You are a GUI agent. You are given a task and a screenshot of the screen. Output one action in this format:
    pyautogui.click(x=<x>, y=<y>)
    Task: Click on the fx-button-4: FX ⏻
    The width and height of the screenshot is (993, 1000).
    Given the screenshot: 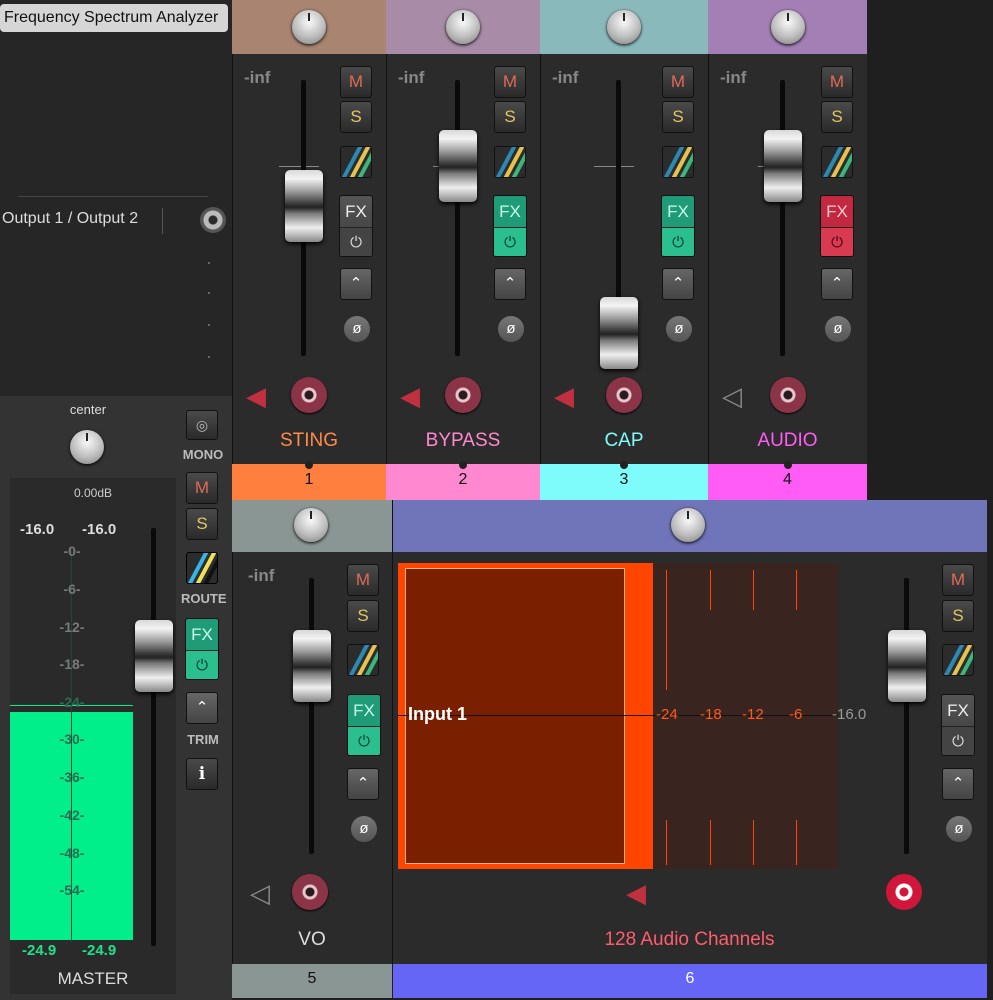 What is the action you would take?
    pyautogui.click(x=837, y=226)
    